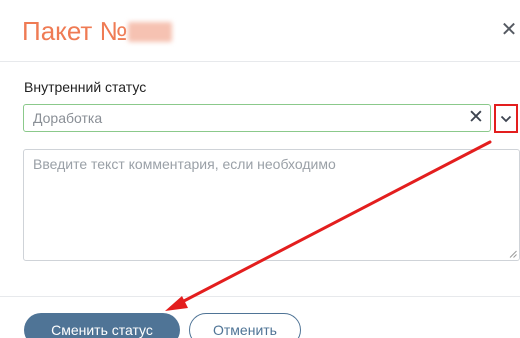 The width and height of the screenshot is (520, 338). What do you see at coordinates (245, 325) in the screenshot?
I see `cancel-button: Отменить` at bounding box center [245, 325].